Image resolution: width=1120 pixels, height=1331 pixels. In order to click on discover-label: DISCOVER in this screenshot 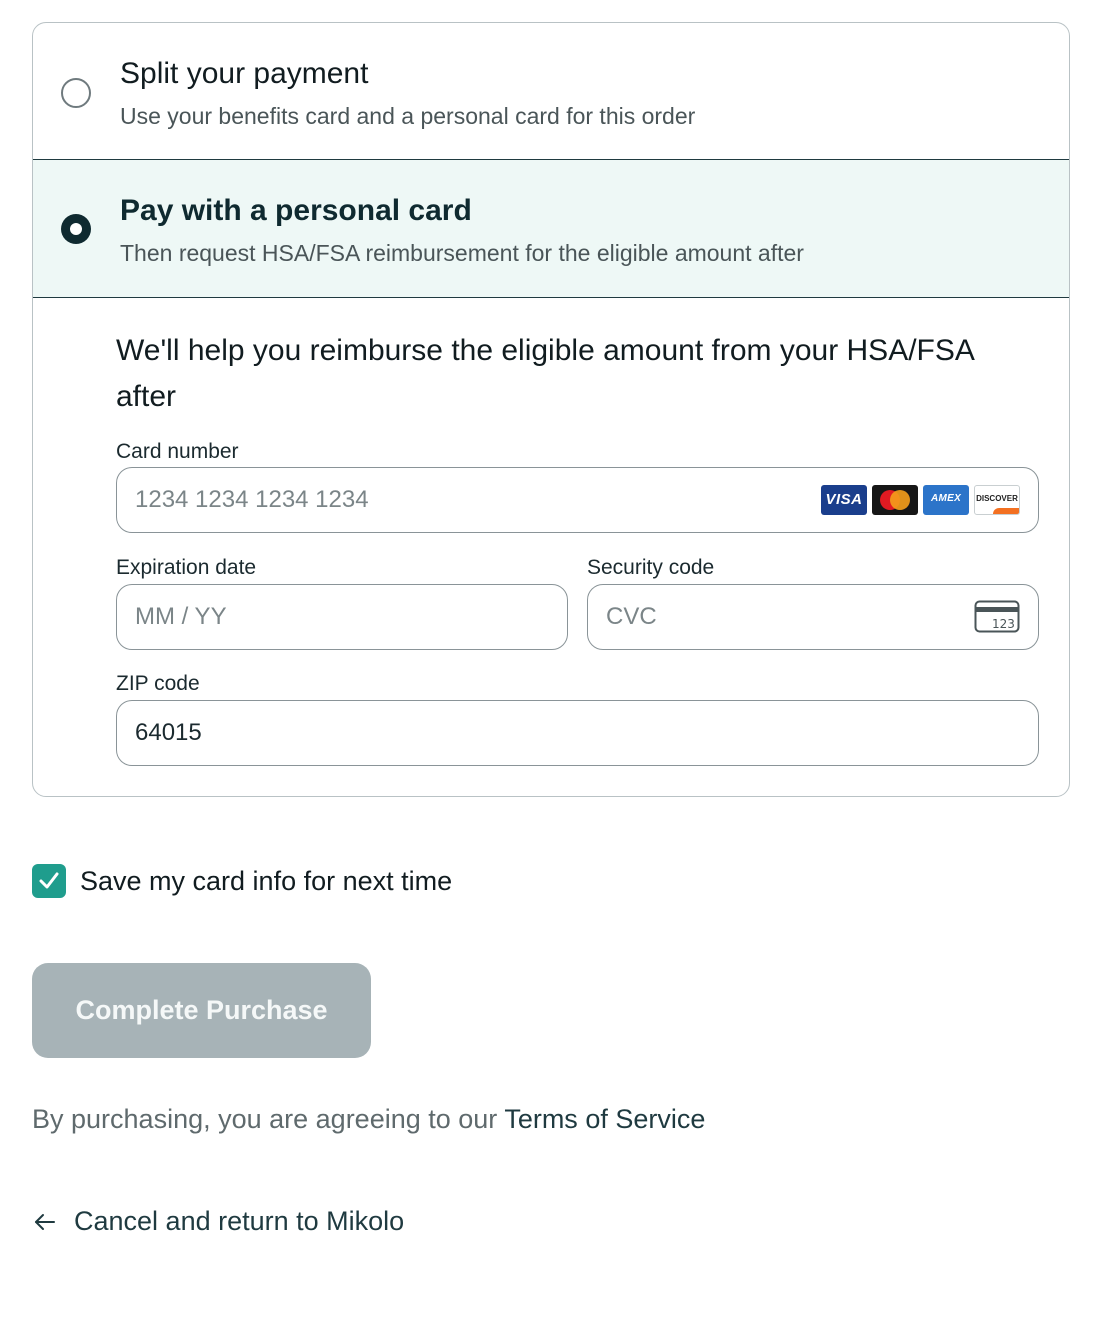, I will do `click(997, 498)`.